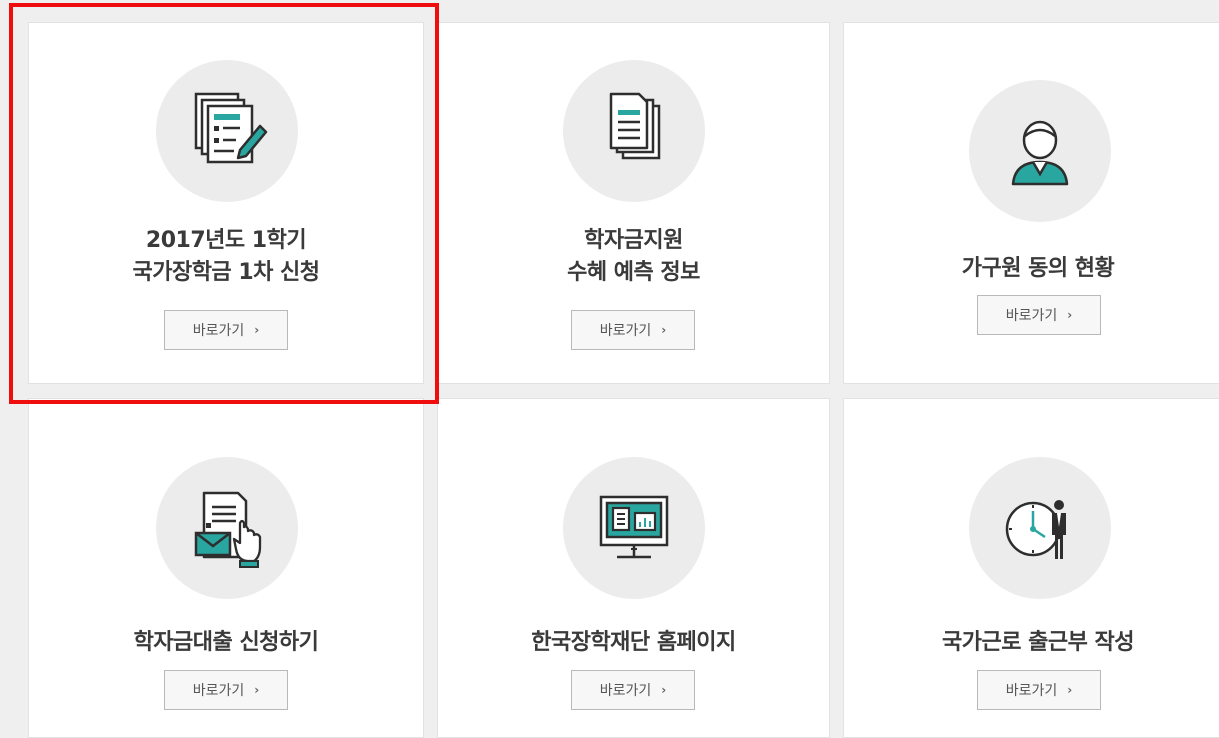 This screenshot has height=738, width=1219. I want to click on card-loan-application: 학자금대출 신청하기 바로가기 ›, so click(226, 568).